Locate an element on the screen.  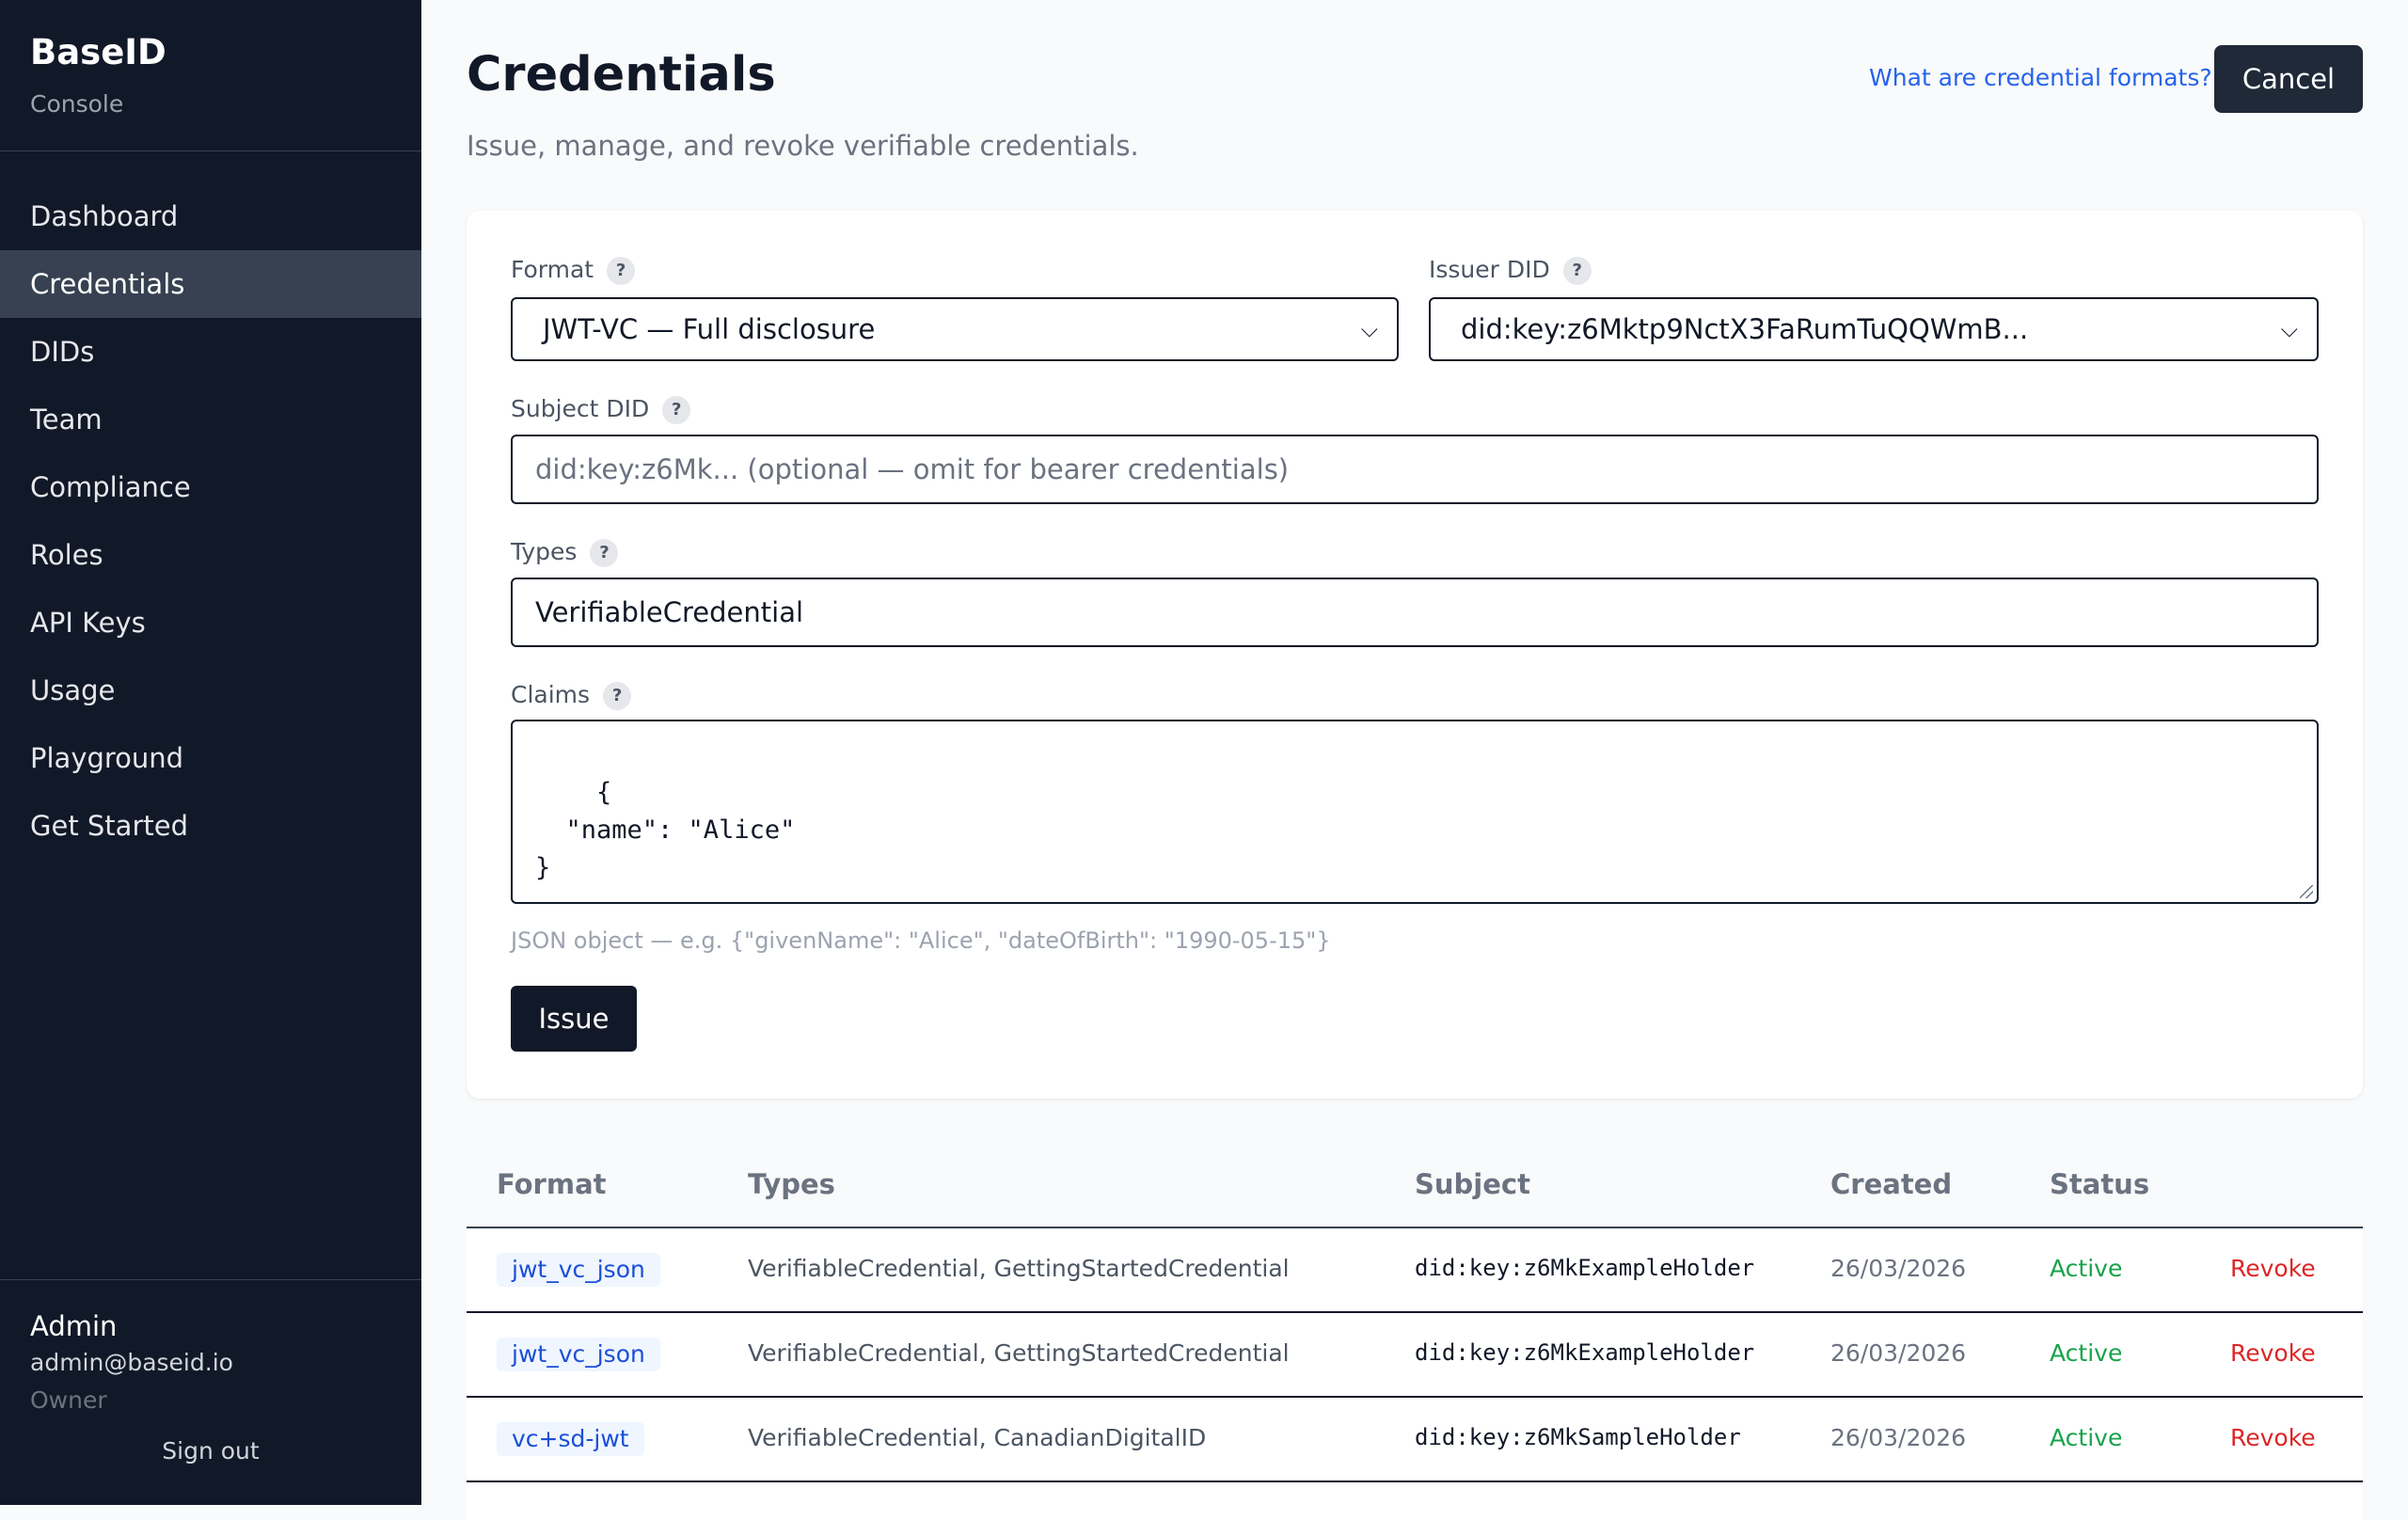
sidebar-item-roles: Roles is located at coordinates (211, 555).